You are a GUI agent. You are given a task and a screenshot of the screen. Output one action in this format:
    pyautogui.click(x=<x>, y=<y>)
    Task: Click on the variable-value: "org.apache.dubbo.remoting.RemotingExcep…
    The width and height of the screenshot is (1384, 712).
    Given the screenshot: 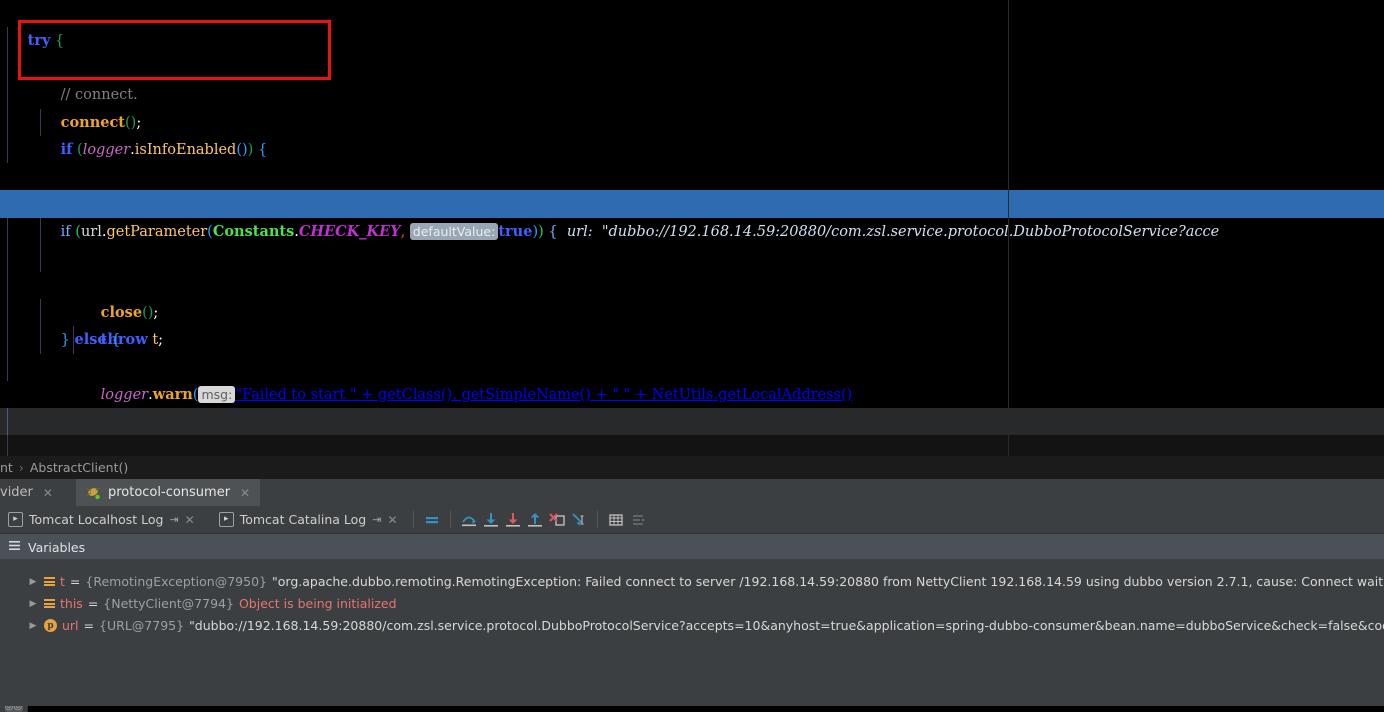 What is the action you would take?
    pyautogui.click(x=828, y=581)
    